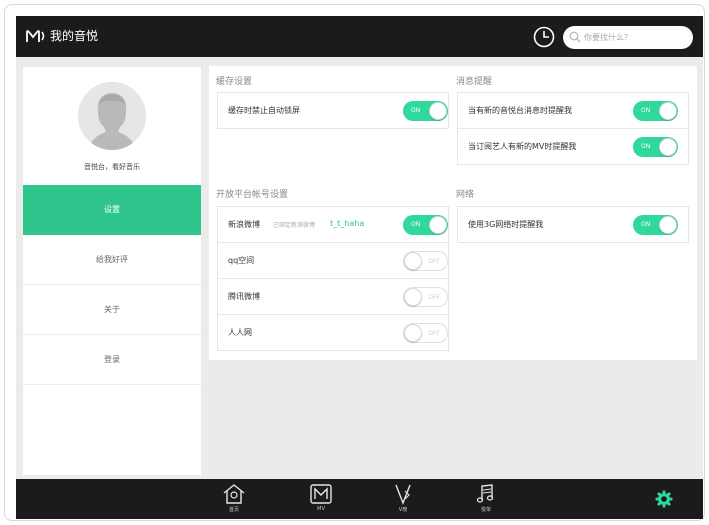 The height and width of the screenshot is (525, 709). What do you see at coordinates (241, 260) in the screenshot?
I see `setting-label: qq空间` at bounding box center [241, 260].